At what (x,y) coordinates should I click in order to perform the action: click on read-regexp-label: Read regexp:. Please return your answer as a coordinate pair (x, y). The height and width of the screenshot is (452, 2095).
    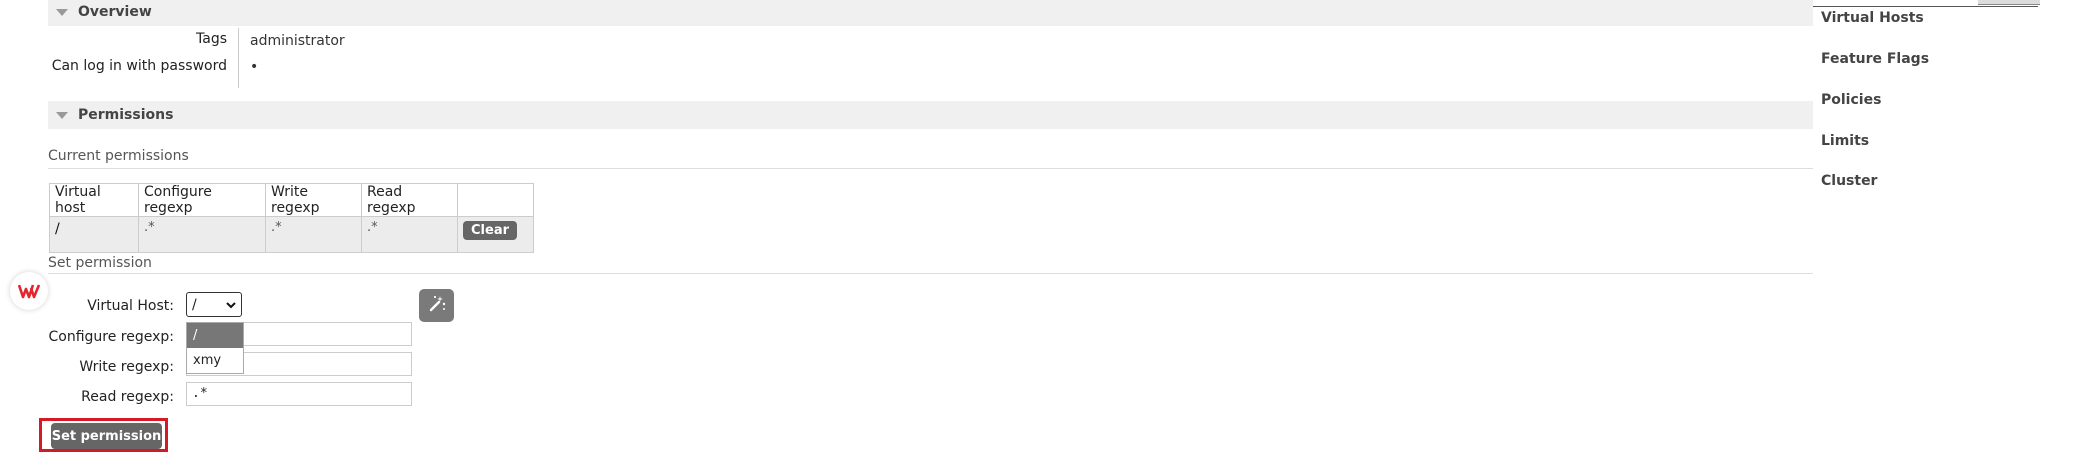
    Looking at the image, I should click on (127, 397).